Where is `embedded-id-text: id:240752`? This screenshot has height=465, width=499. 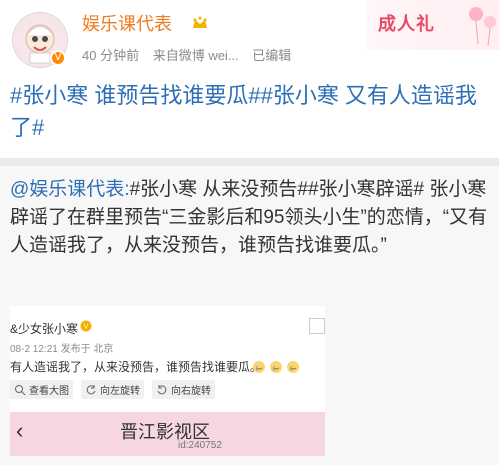
embedded-id-text: id:240752 is located at coordinates (200, 445).